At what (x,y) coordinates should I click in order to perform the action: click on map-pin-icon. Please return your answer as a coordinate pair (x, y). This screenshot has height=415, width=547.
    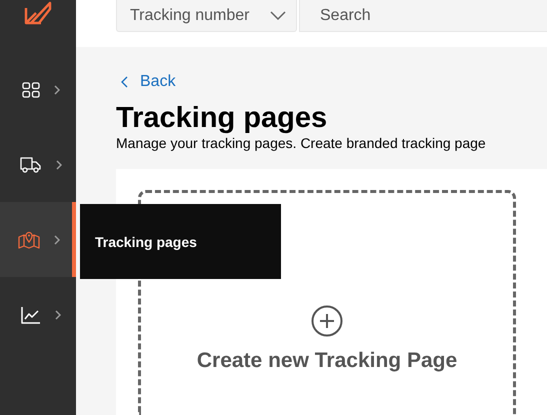
    Looking at the image, I should click on (29, 239).